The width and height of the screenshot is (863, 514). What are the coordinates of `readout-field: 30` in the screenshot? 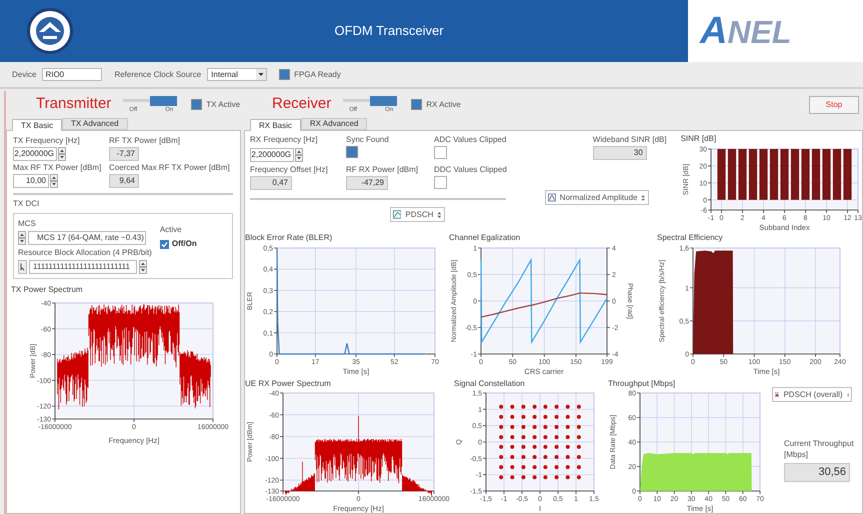 It's located at (619, 153).